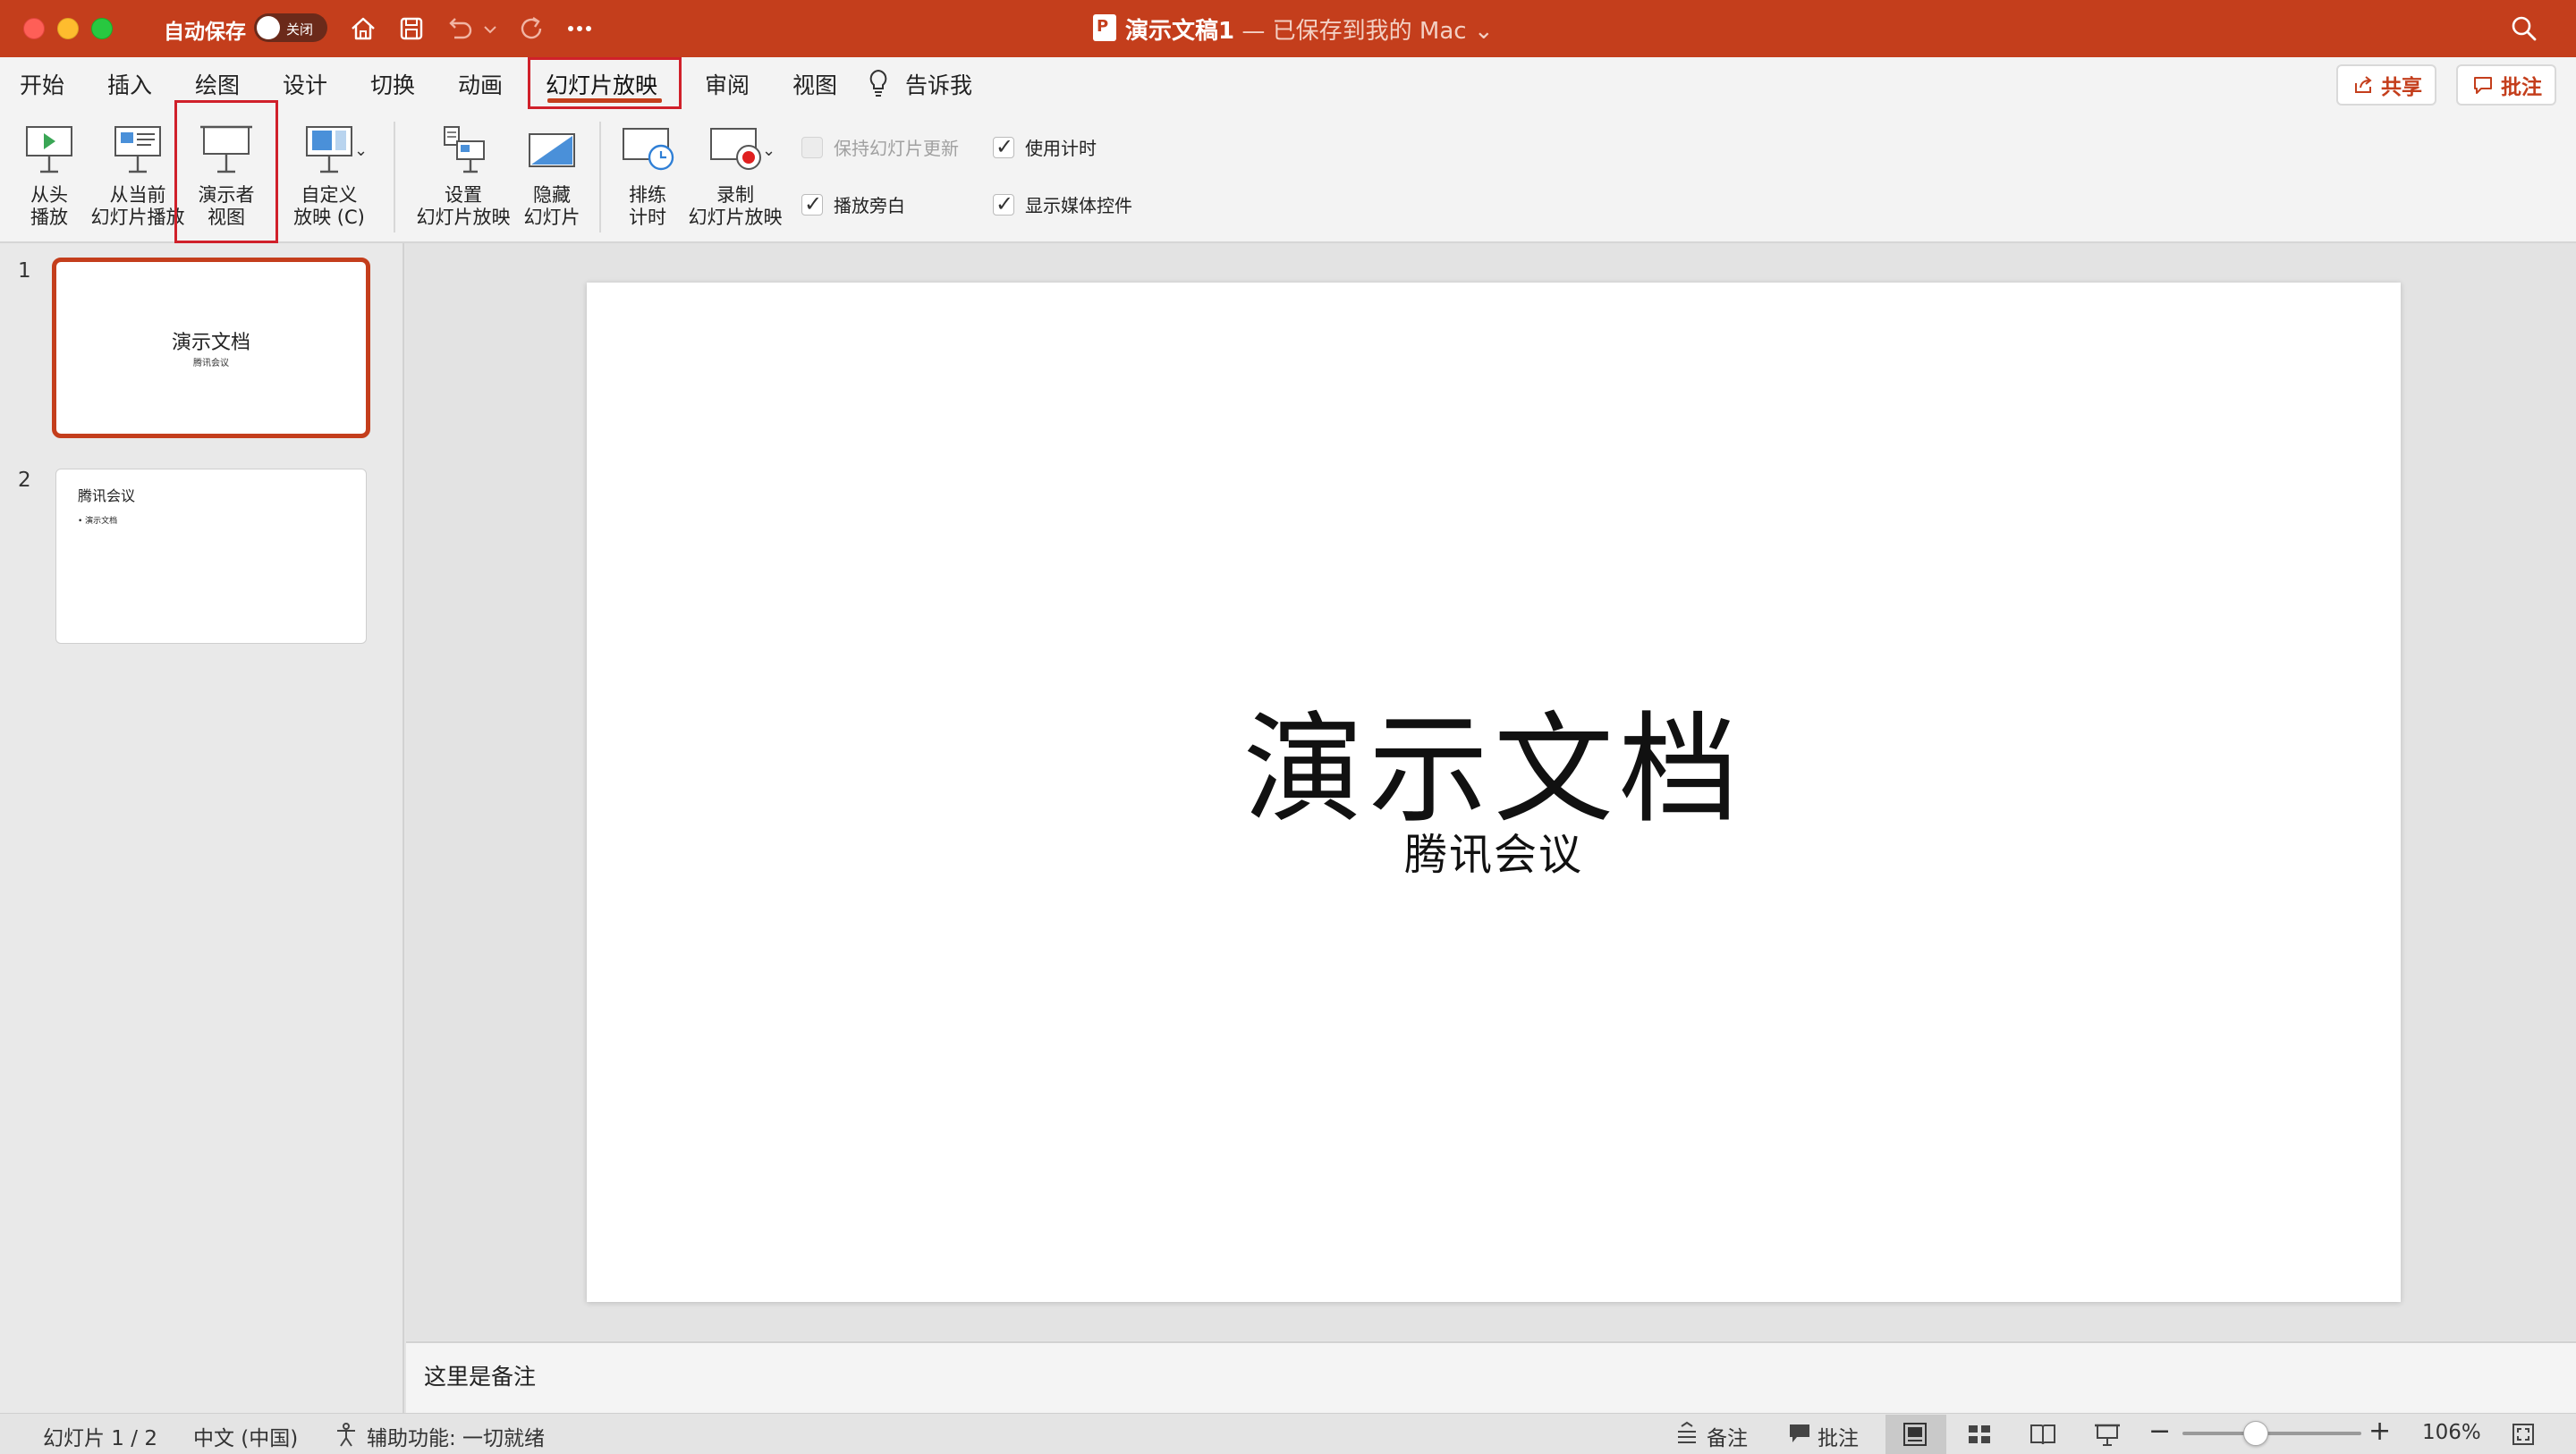  Describe the element at coordinates (129, 84) in the screenshot. I see `tab-insert: 插入` at that location.